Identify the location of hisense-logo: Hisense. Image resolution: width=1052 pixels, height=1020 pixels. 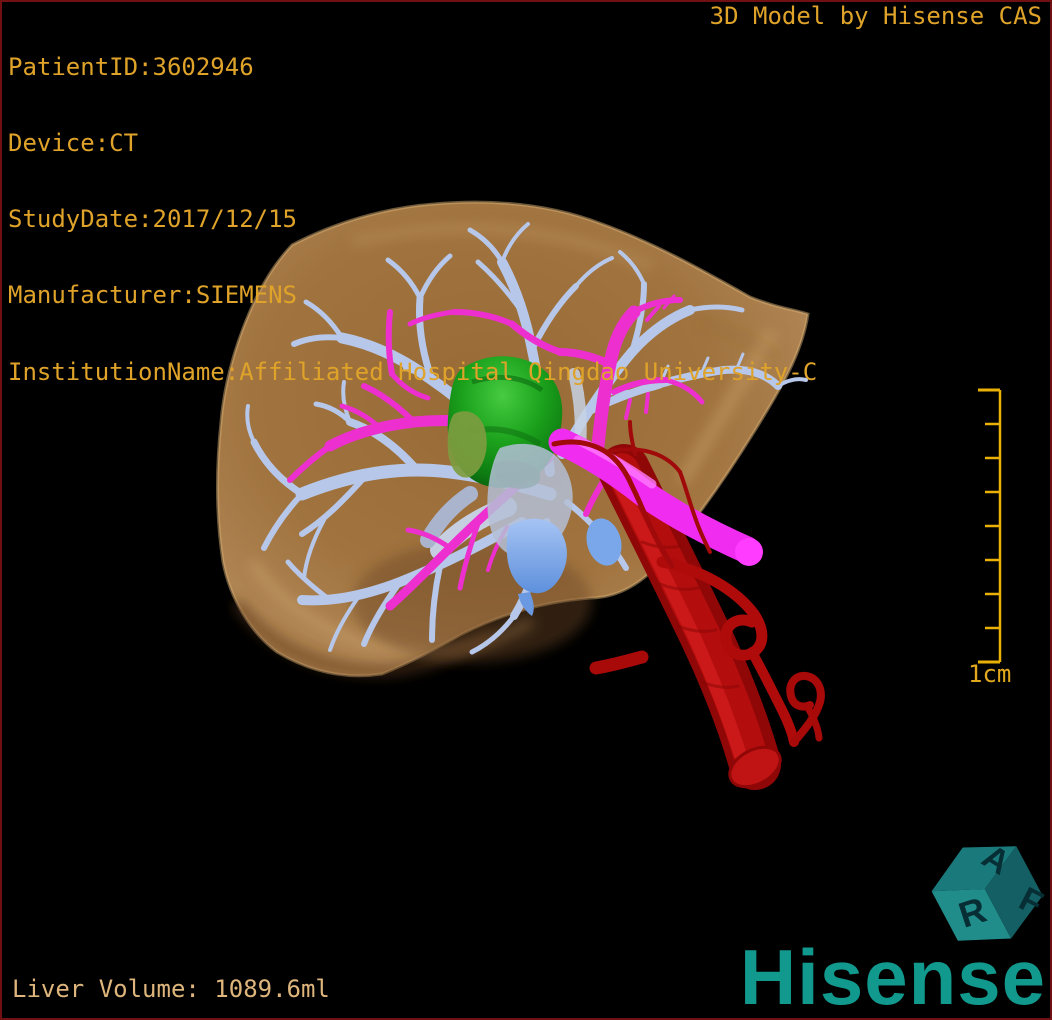
(892, 976).